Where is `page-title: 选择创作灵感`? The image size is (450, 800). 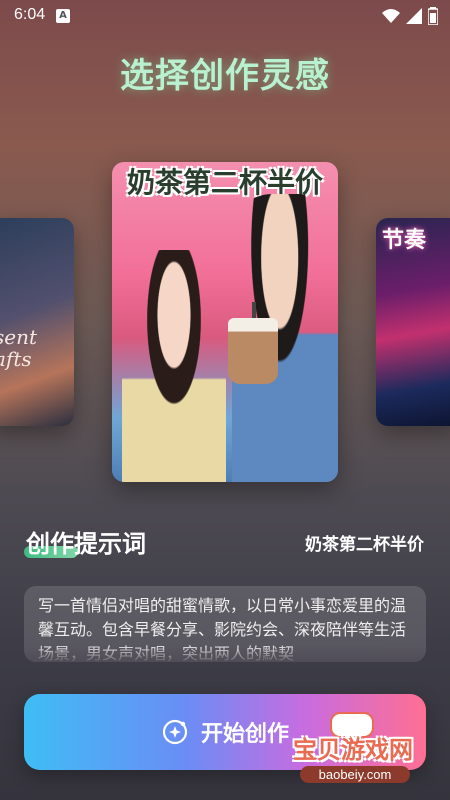
page-title: 选择创作灵感 is located at coordinates (225, 76).